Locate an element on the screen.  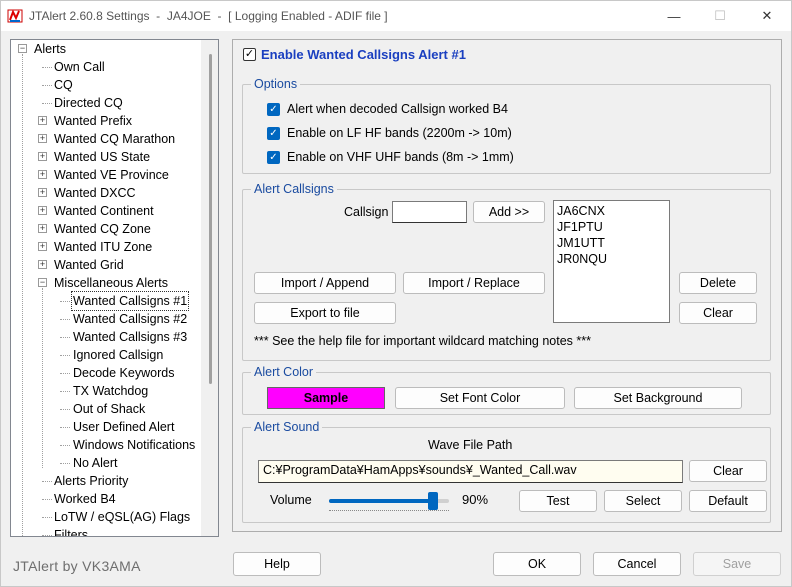
tree-item: Windows Notifications is located at coordinates (105, 445).